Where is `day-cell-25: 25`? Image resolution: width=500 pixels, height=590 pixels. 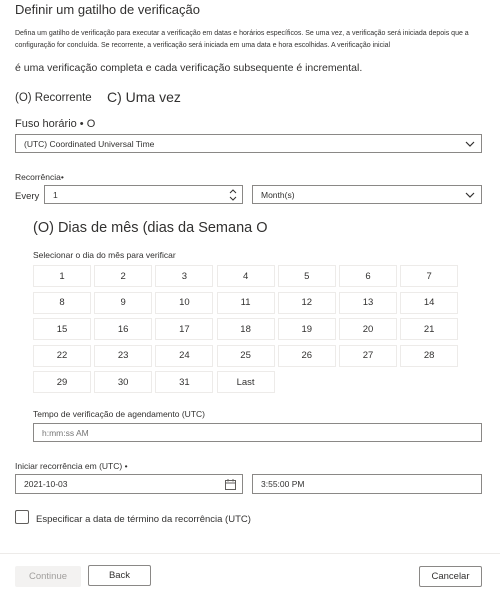 day-cell-25: 25 is located at coordinates (245, 355).